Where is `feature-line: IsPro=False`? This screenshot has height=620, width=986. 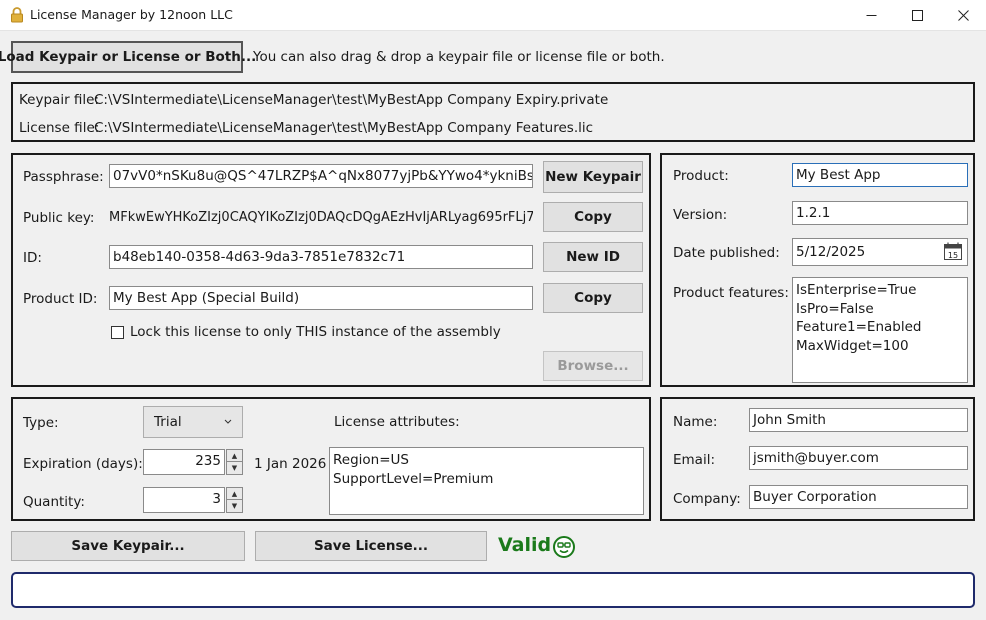 feature-line: IsPro=False is located at coordinates (835, 308).